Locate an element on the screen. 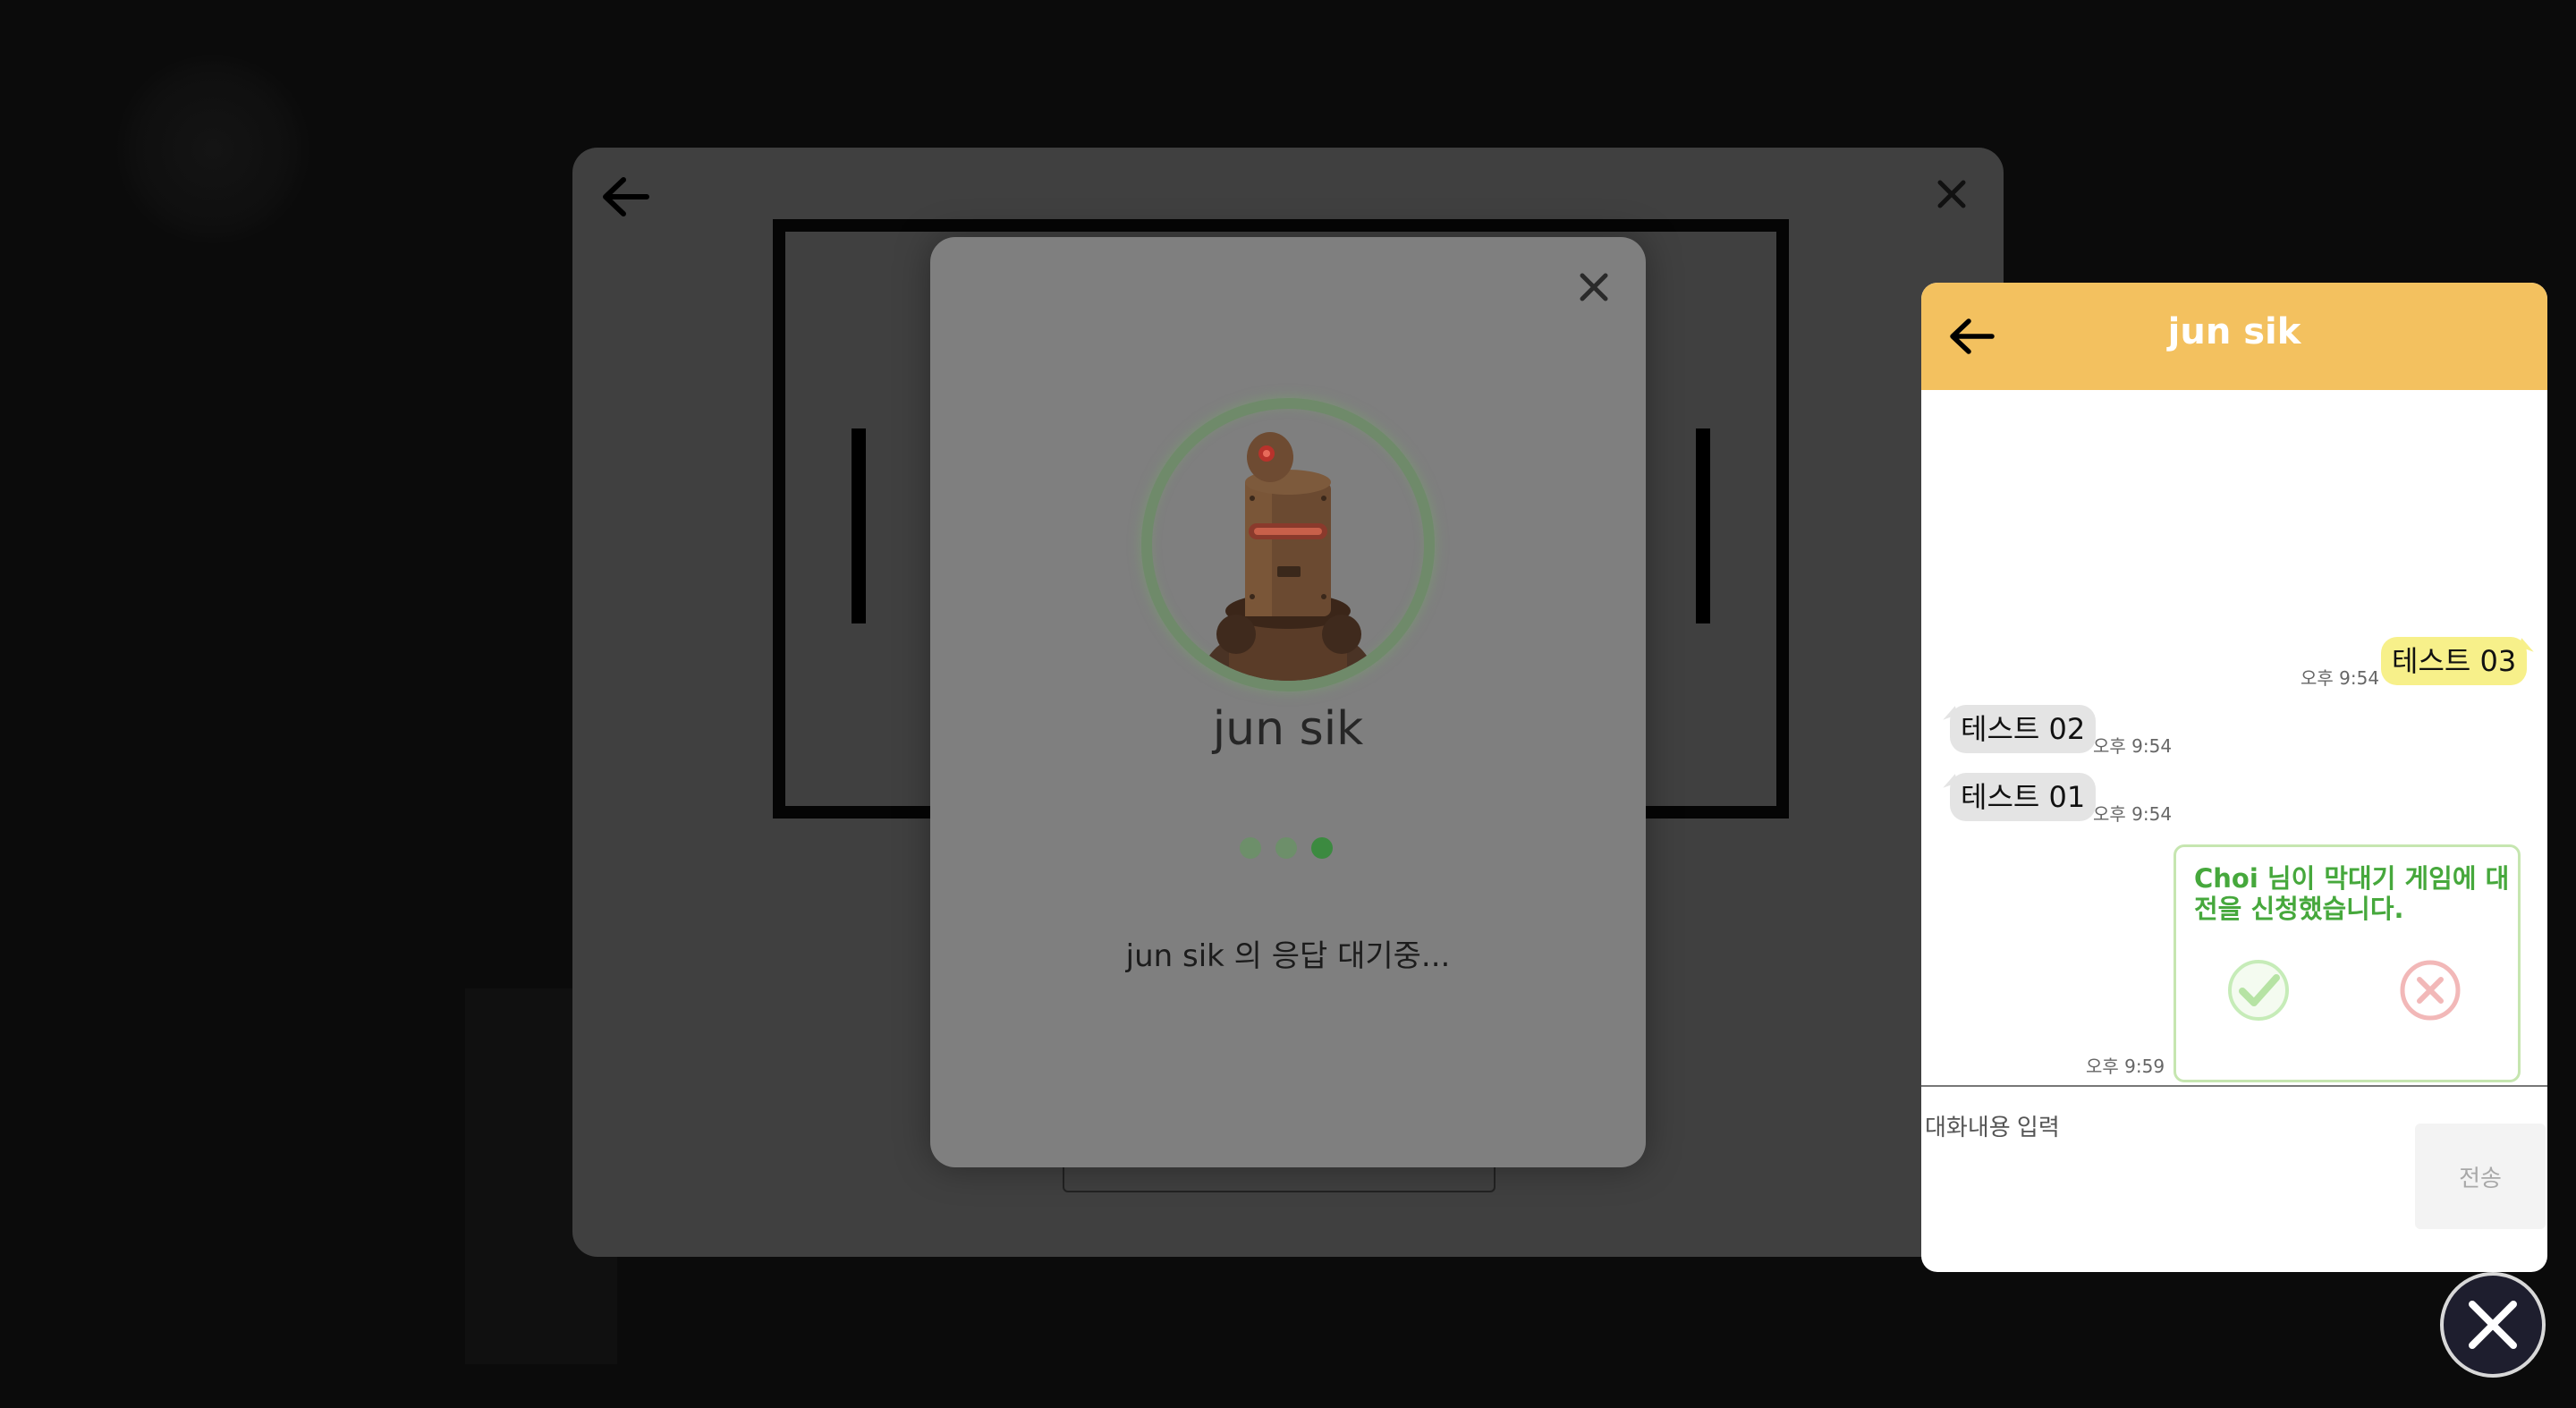 This screenshot has width=2576, height=1408. modal-close-button is located at coordinates (1594, 287).